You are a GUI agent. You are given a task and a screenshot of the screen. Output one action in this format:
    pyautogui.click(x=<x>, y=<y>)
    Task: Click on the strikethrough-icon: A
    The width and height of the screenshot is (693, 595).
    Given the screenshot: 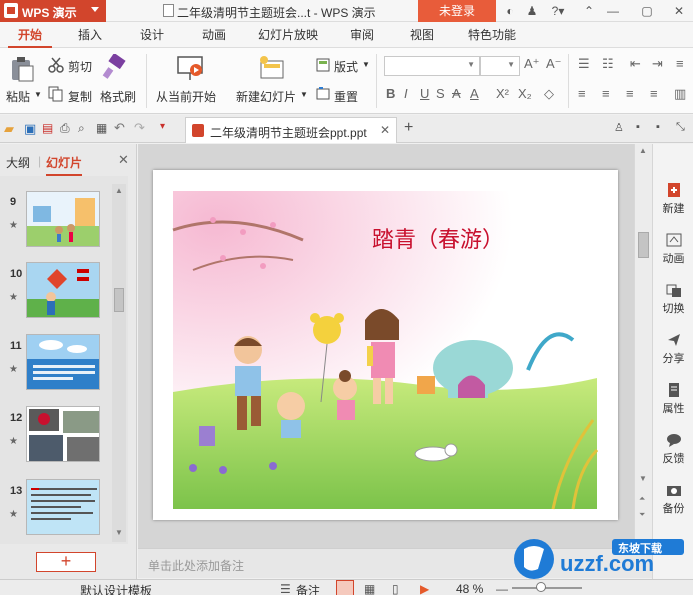 What is the action you would take?
    pyautogui.click(x=456, y=93)
    